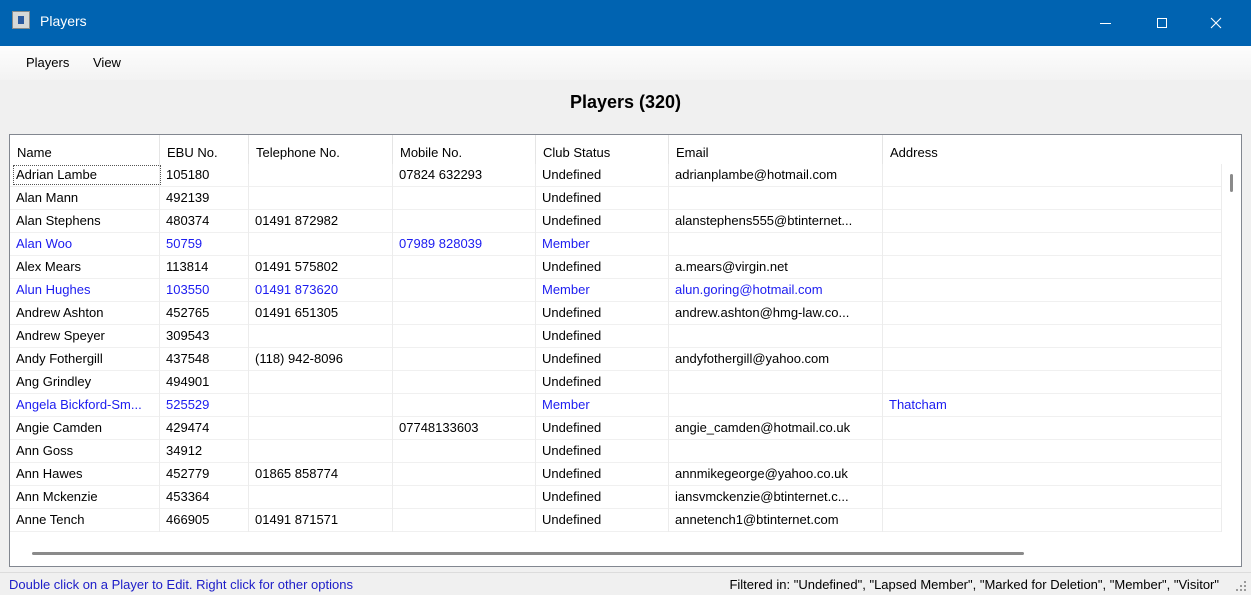 This screenshot has width=1251, height=595. What do you see at coordinates (1232, 360) in the screenshot?
I see `vertical-scrollbar` at bounding box center [1232, 360].